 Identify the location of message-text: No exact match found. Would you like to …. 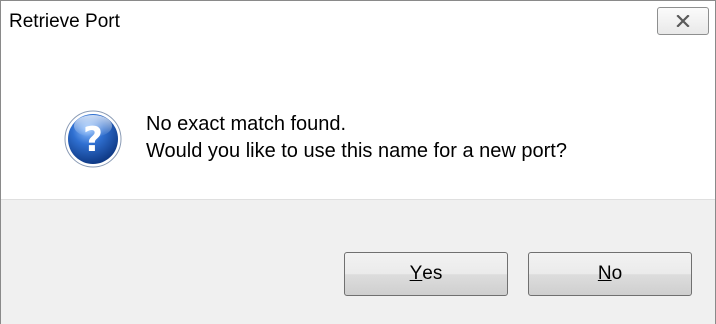
(356, 138).